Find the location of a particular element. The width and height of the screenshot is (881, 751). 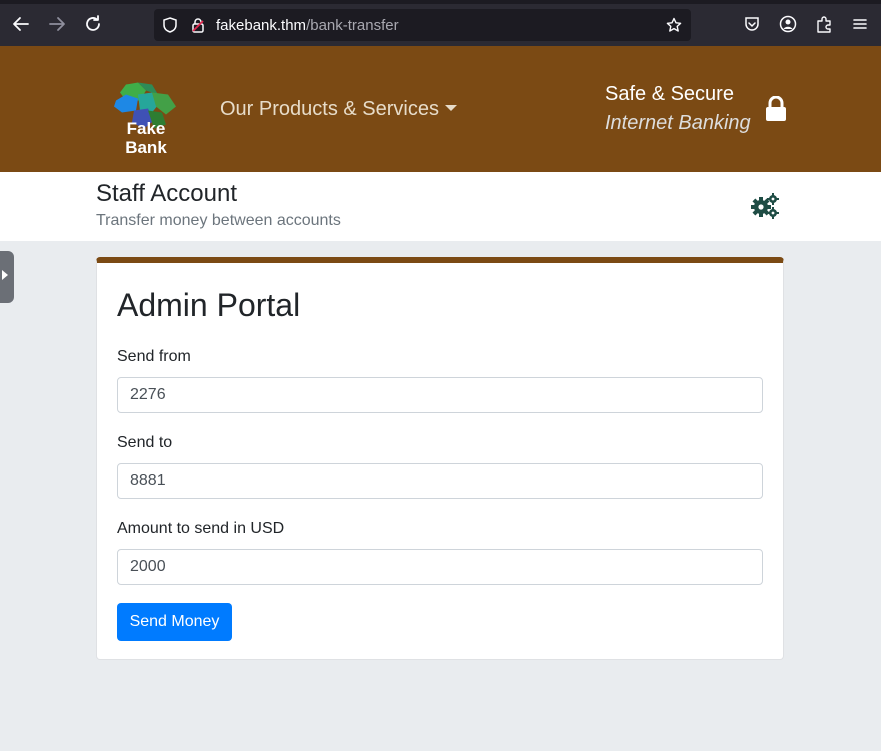

lock-icon is located at coordinates (776, 108).